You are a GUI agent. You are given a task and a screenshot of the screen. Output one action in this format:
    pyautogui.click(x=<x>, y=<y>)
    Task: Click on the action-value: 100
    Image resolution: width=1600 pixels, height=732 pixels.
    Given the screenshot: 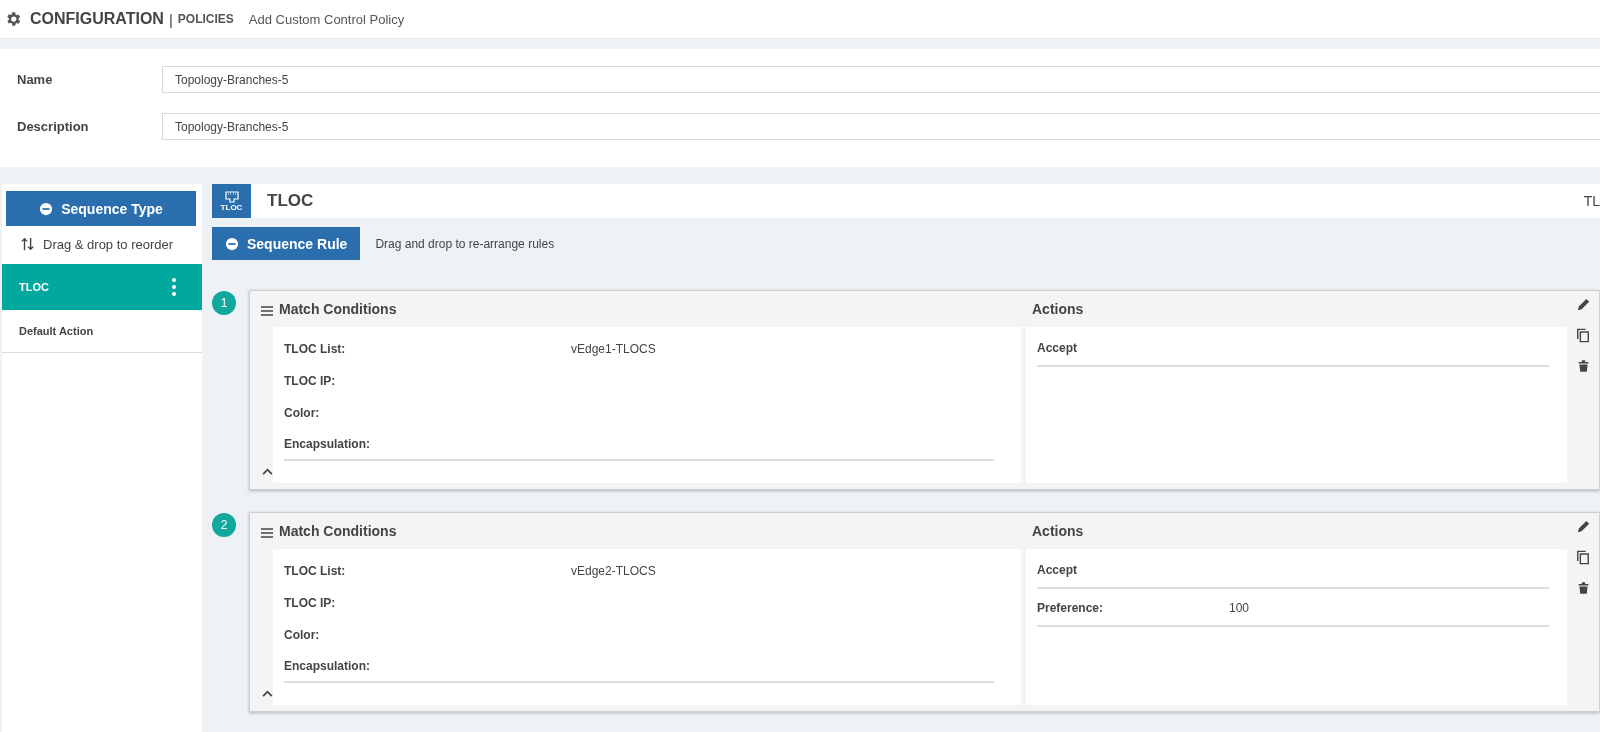 What is the action you would take?
    pyautogui.click(x=1239, y=608)
    